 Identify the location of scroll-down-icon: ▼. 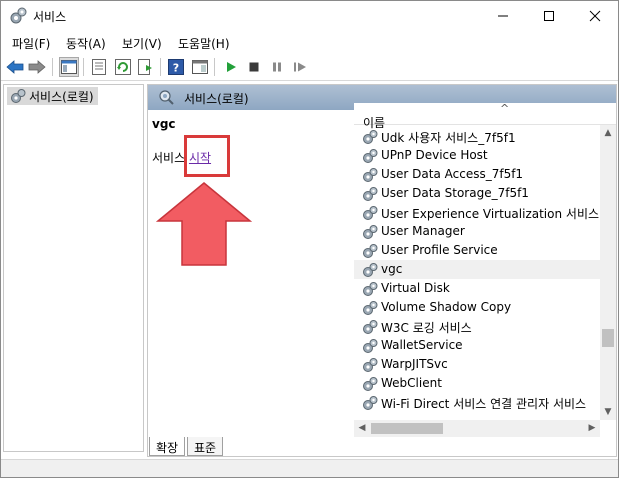
(608, 412).